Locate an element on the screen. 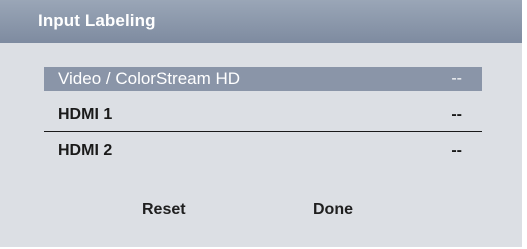  input-row-hdmi-2: HDMI 2 -- is located at coordinates (263, 151).